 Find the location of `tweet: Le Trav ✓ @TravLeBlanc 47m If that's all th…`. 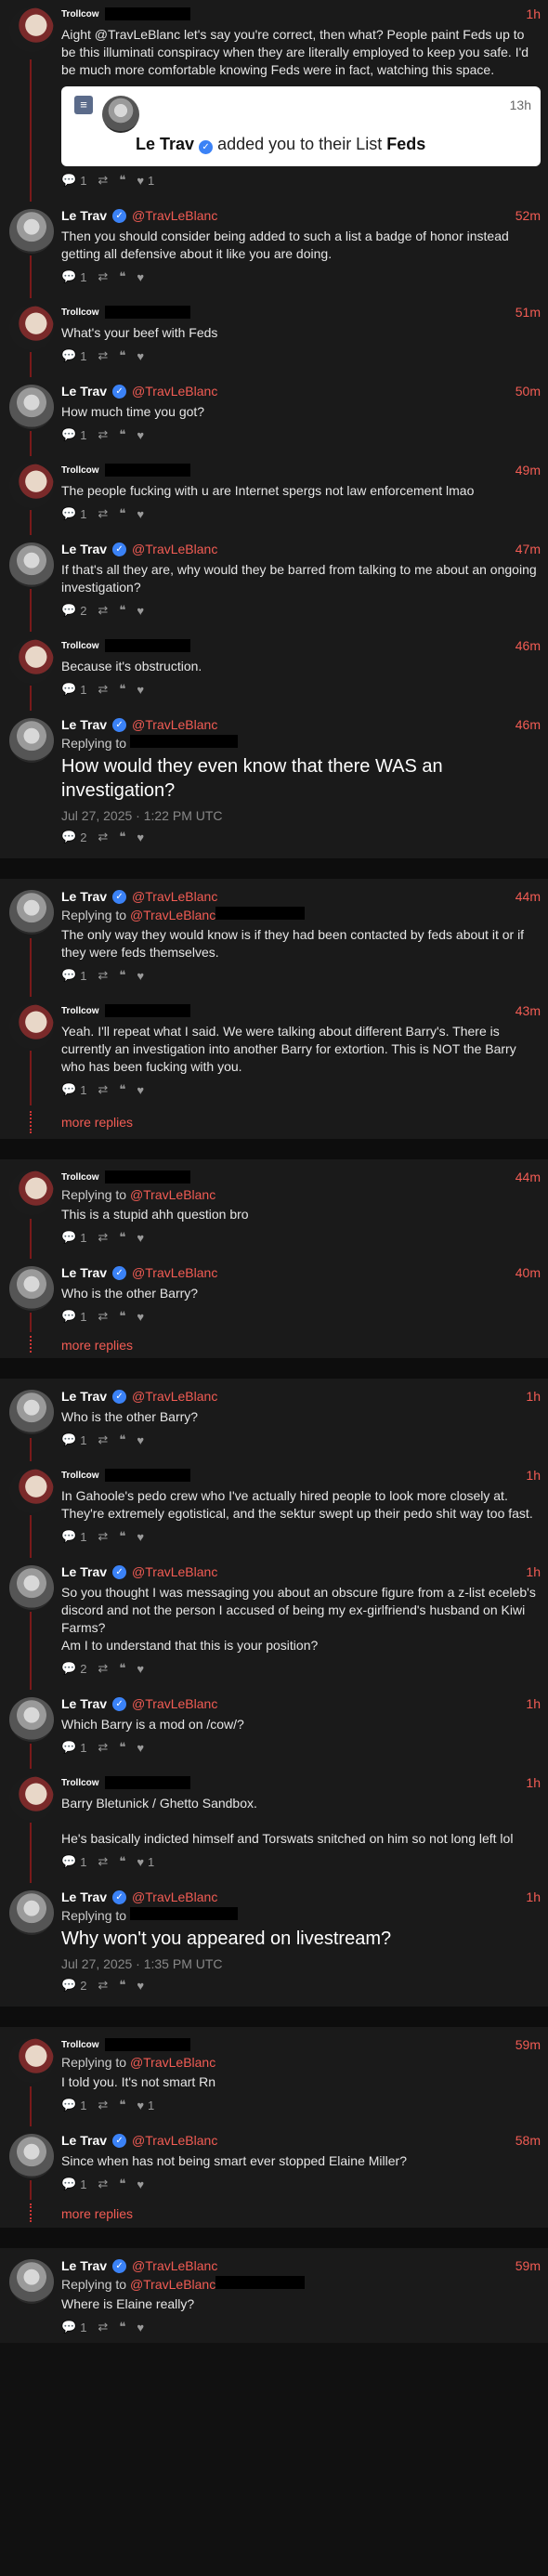

tweet: Le Trav ✓ @TravLeBlanc 47m If that's all th… is located at coordinates (274, 578).